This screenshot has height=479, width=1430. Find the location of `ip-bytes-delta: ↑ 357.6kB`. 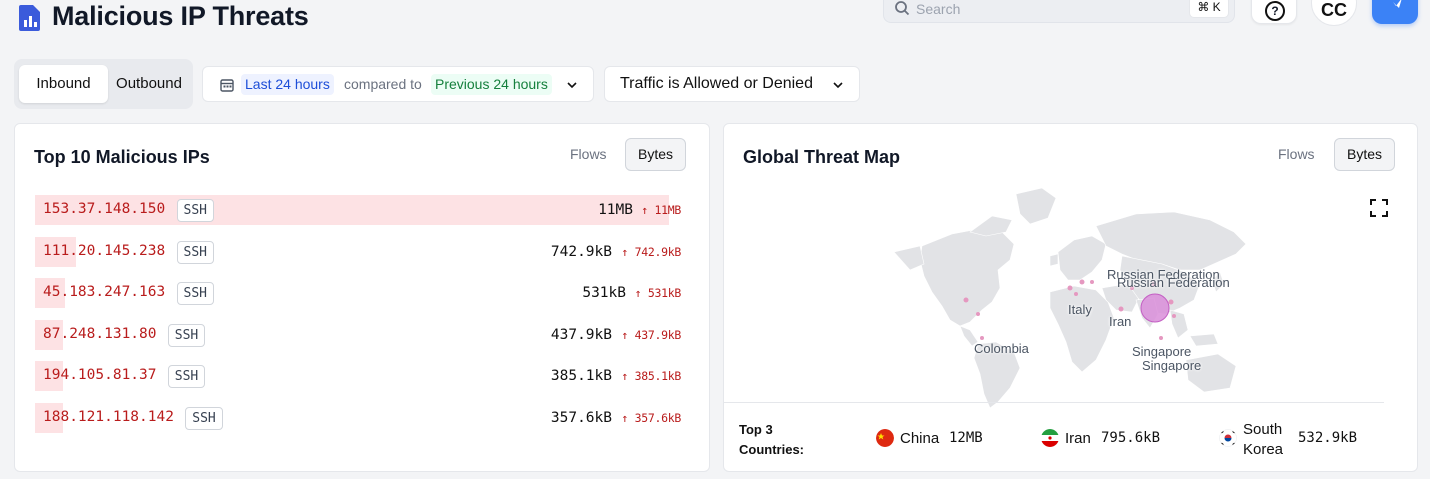

ip-bytes-delta: ↑ 357.6kB is located at coordinates (651, 418).